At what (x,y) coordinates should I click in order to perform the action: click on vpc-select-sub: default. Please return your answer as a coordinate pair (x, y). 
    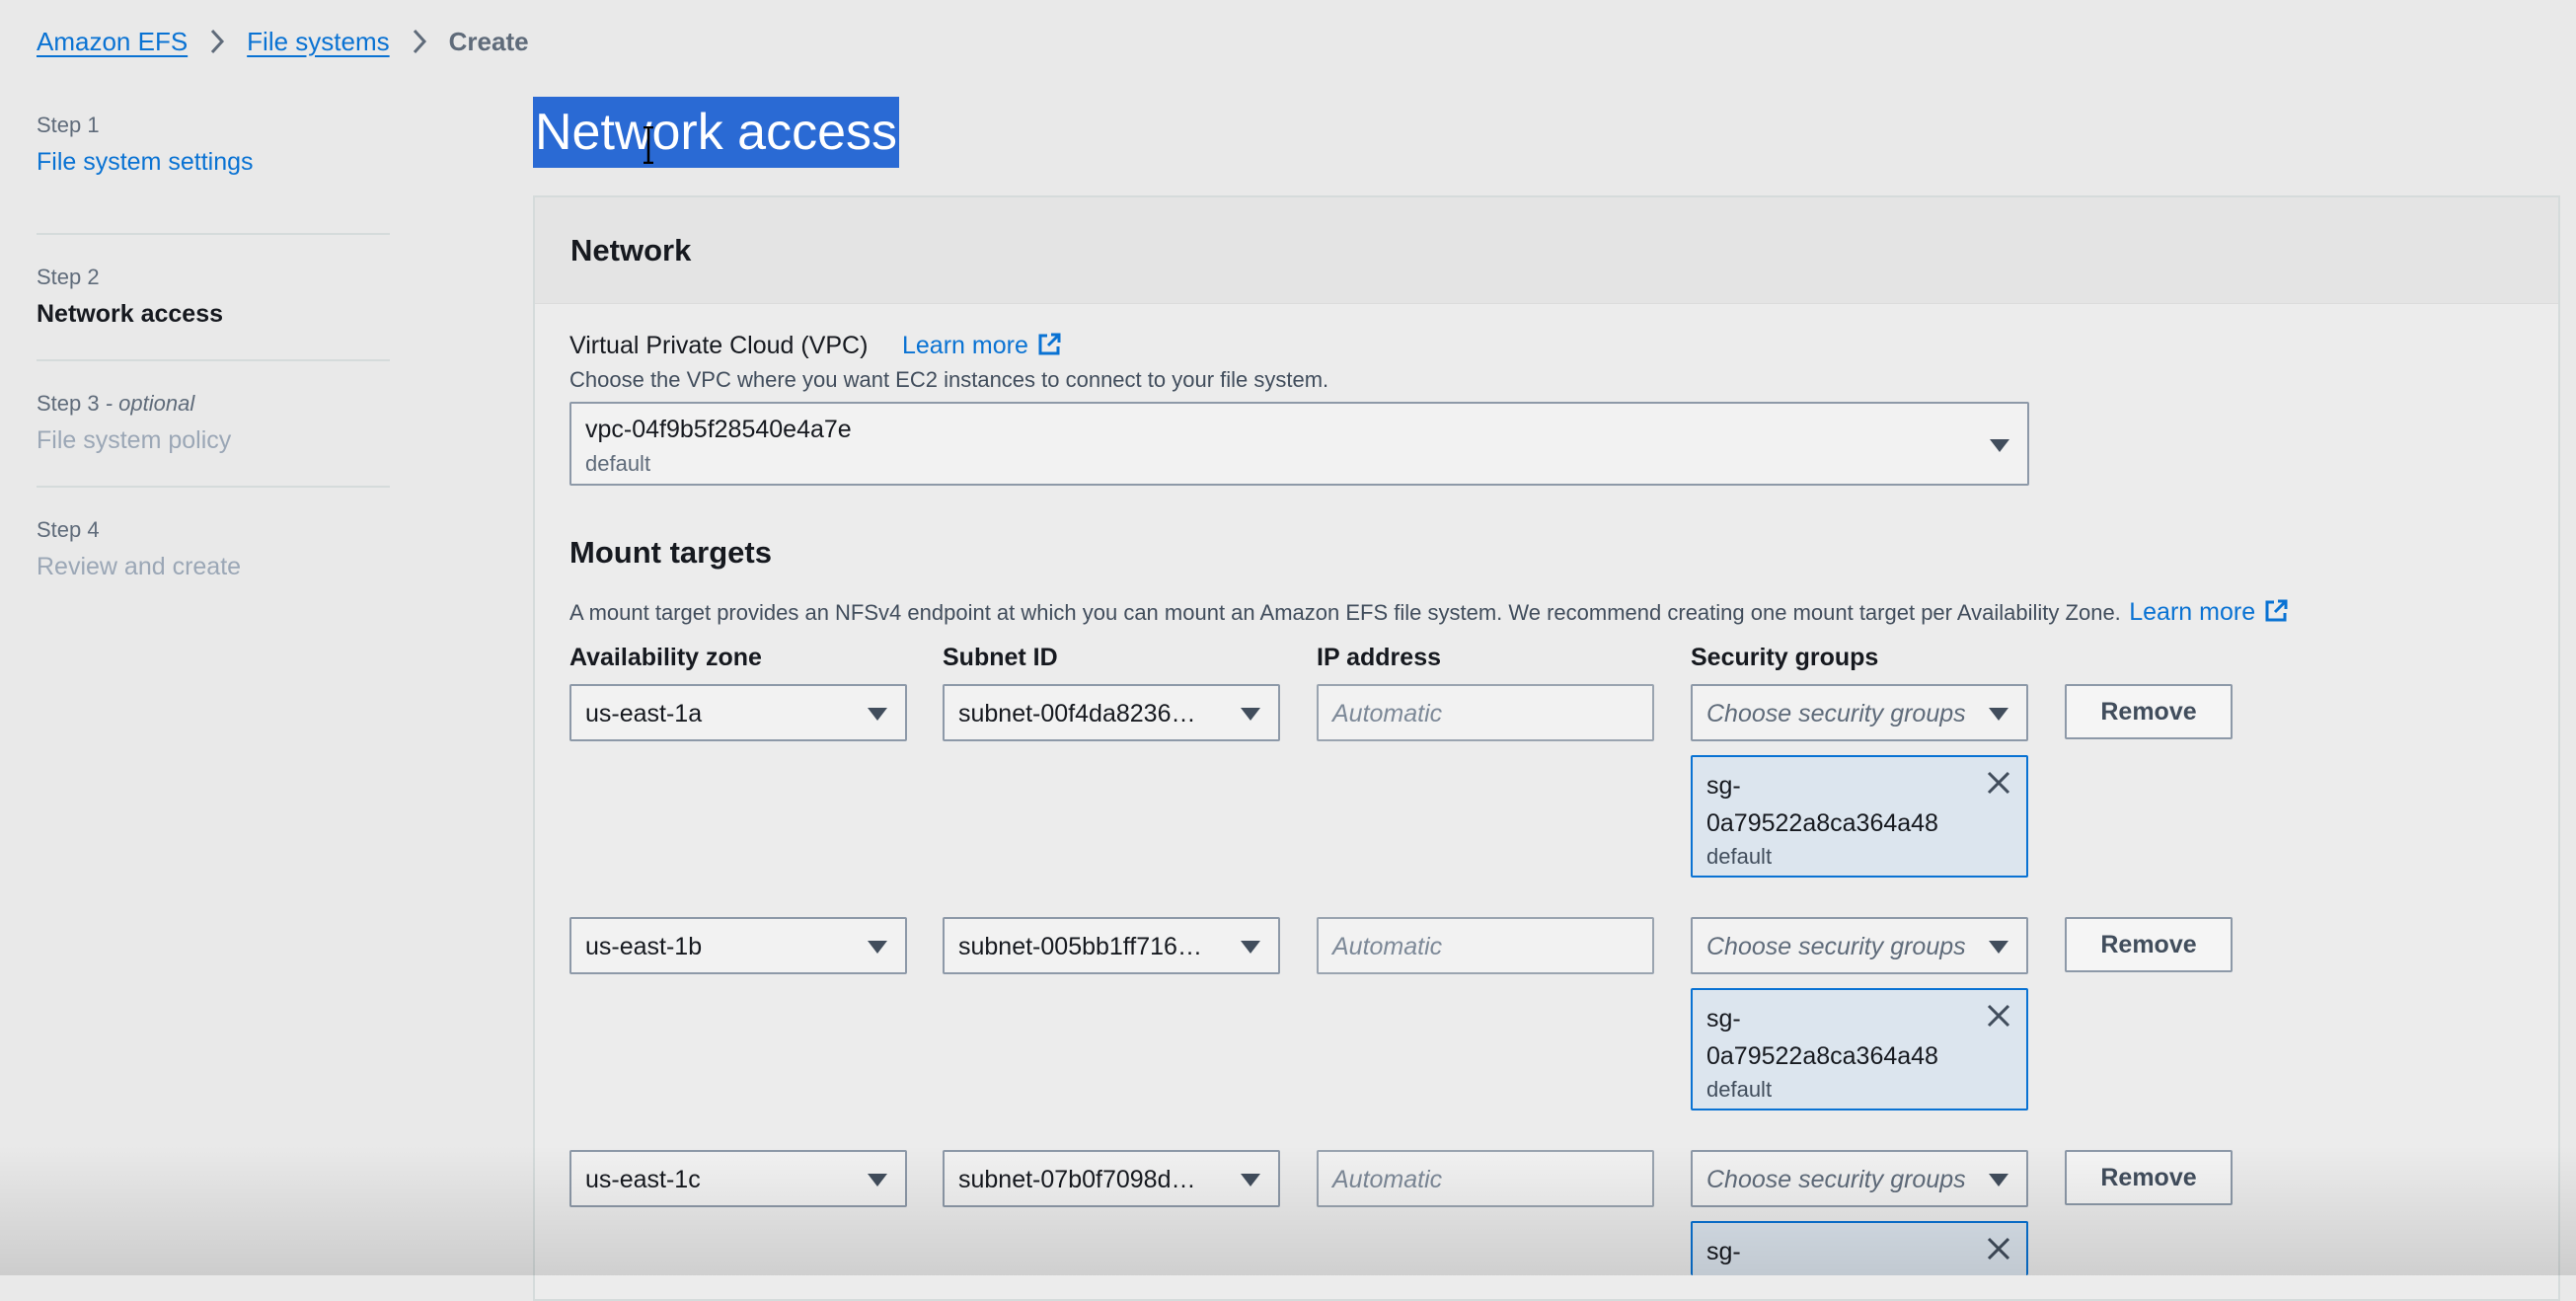
    Looking at the image, I should click on (618, 464).